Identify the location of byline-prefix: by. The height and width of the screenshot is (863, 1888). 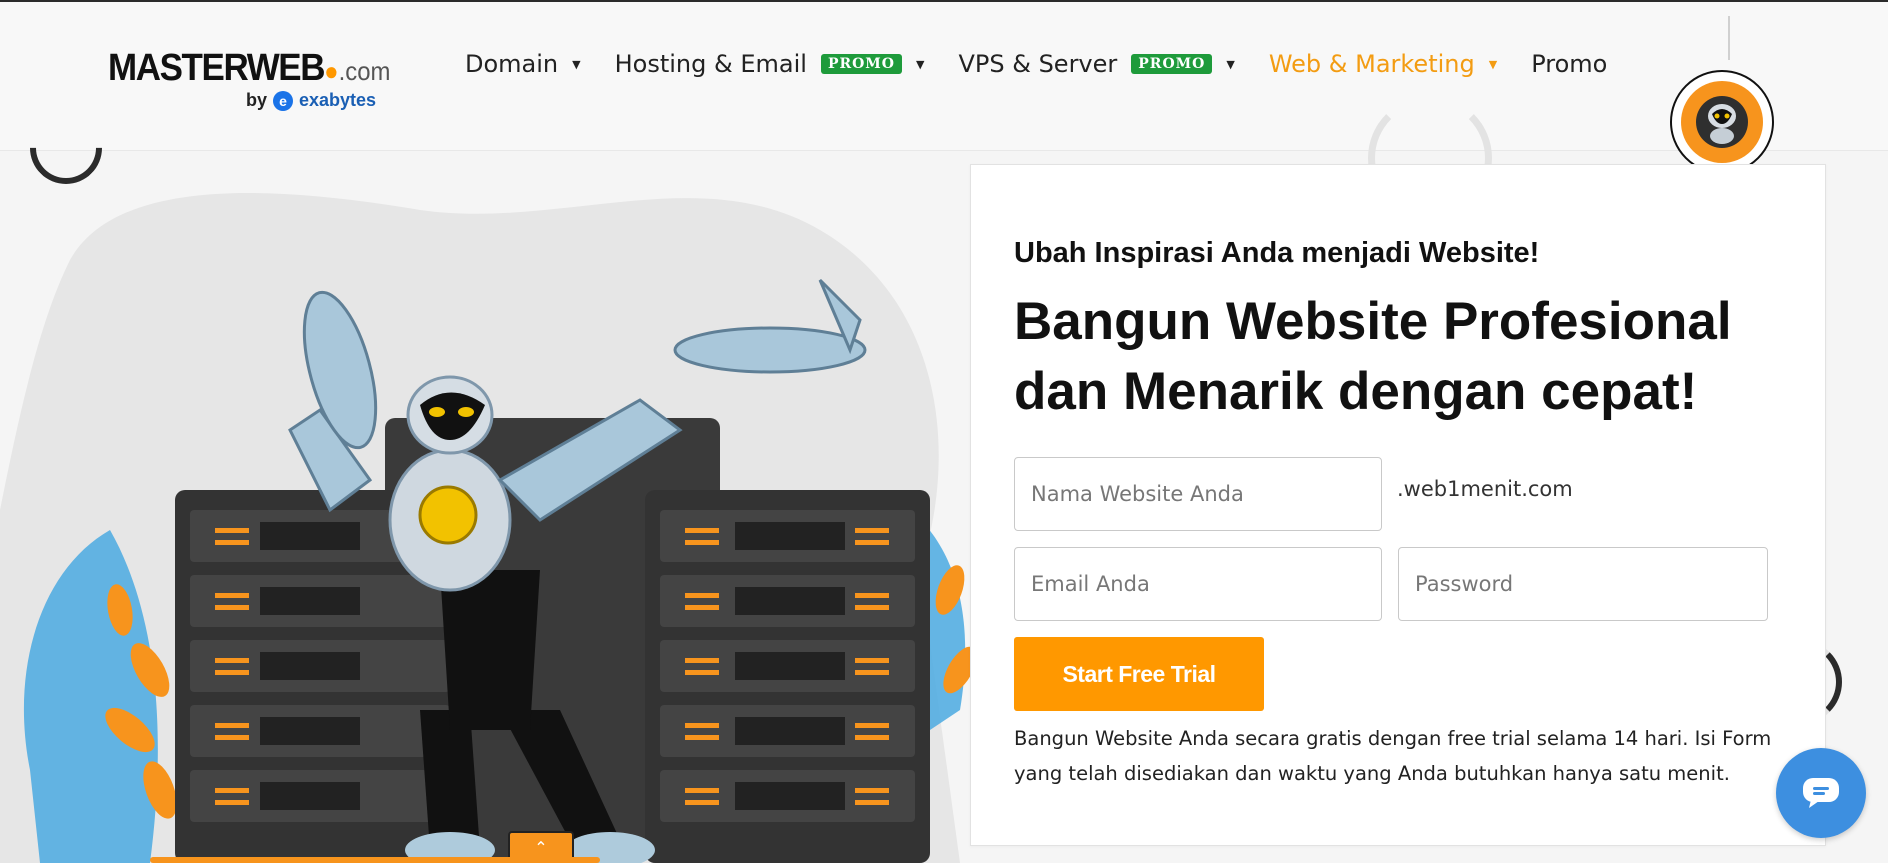
(257, 100).